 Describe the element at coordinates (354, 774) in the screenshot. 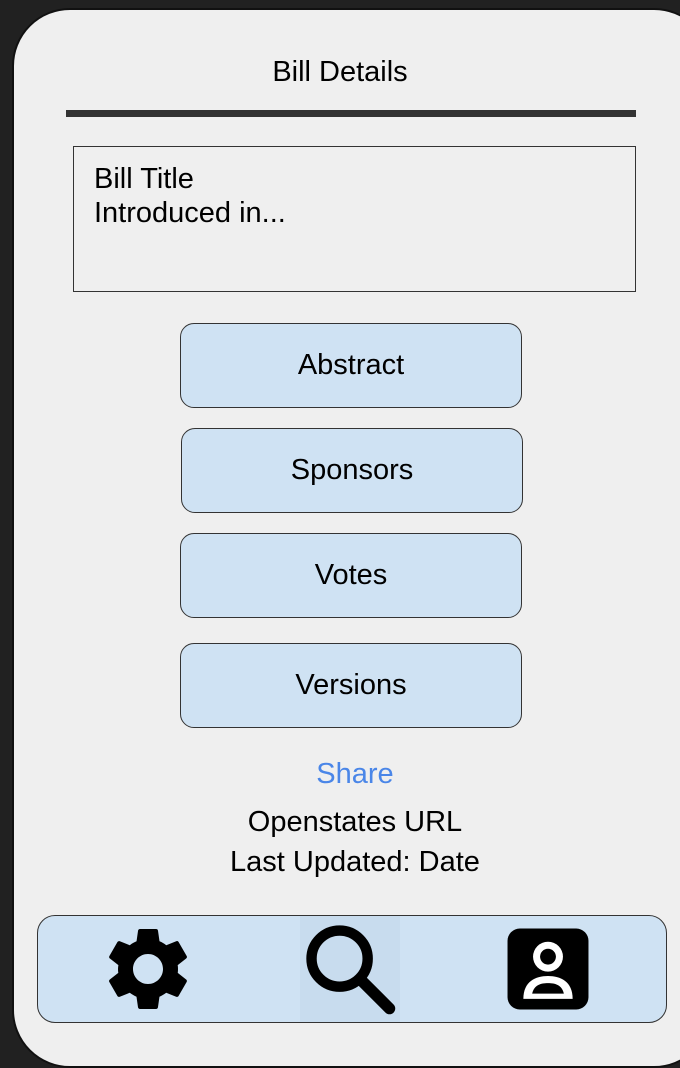

I see `share-link: Share` at that location.